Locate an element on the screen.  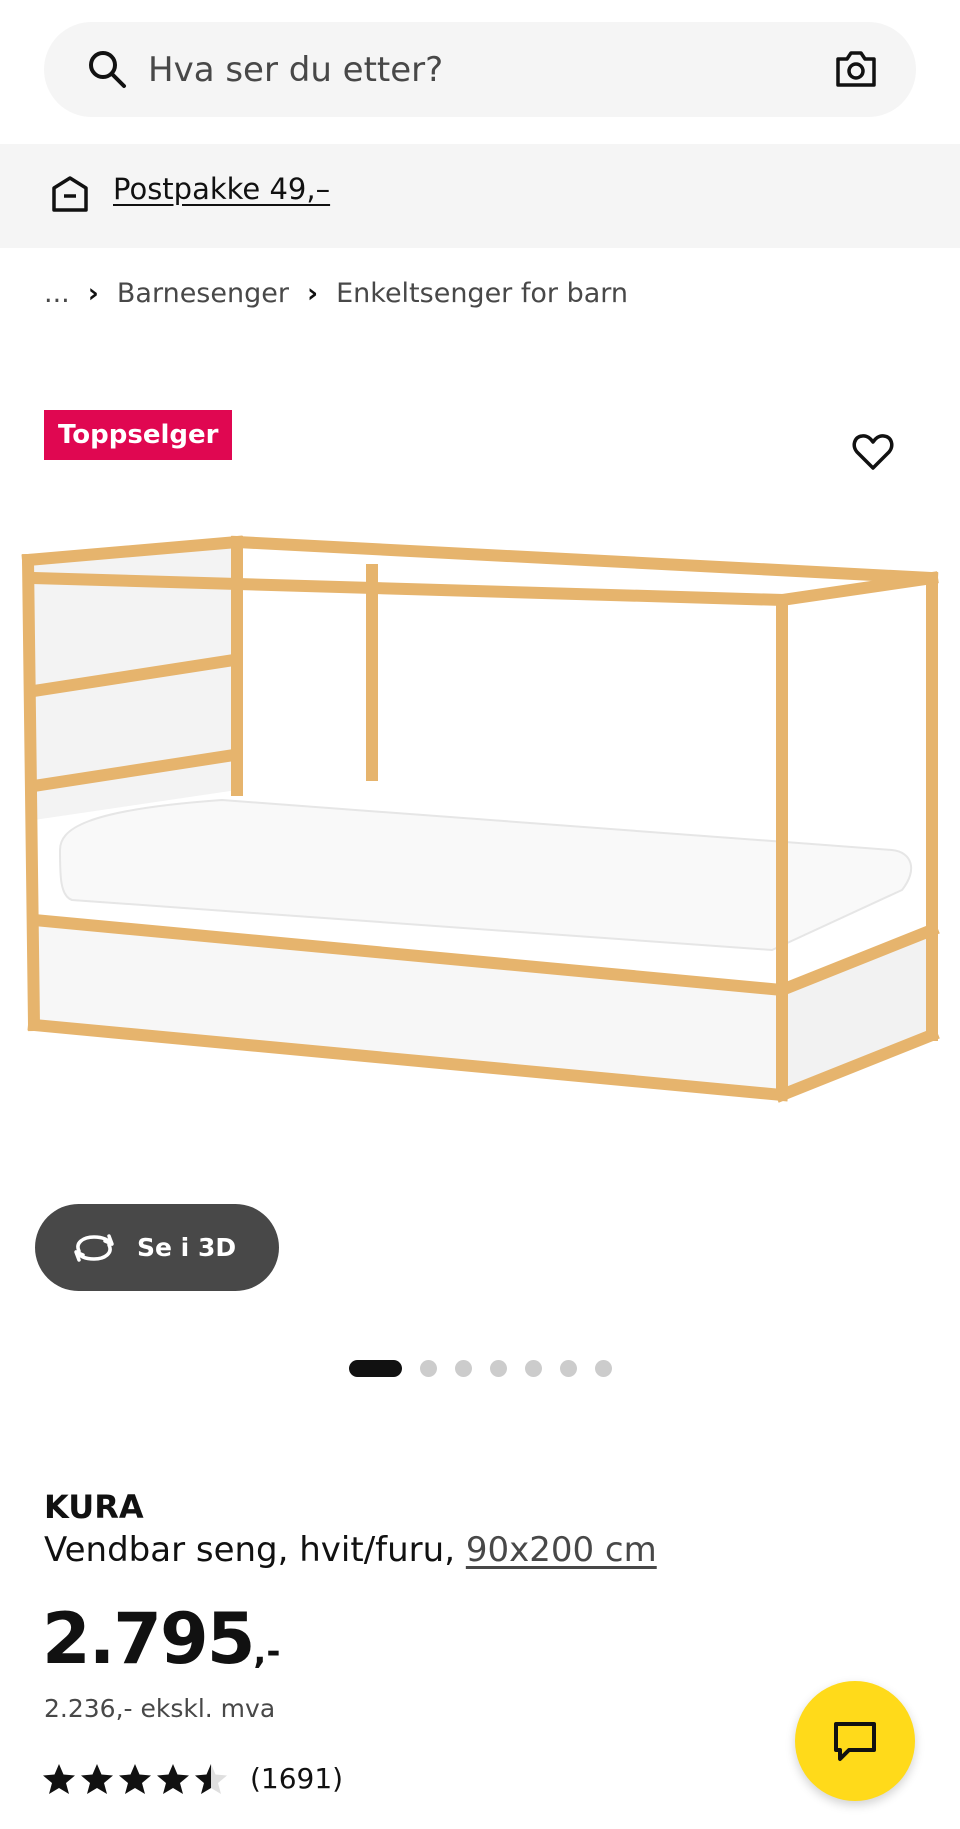
half-star-icon is located at coordinates (211, 1778).